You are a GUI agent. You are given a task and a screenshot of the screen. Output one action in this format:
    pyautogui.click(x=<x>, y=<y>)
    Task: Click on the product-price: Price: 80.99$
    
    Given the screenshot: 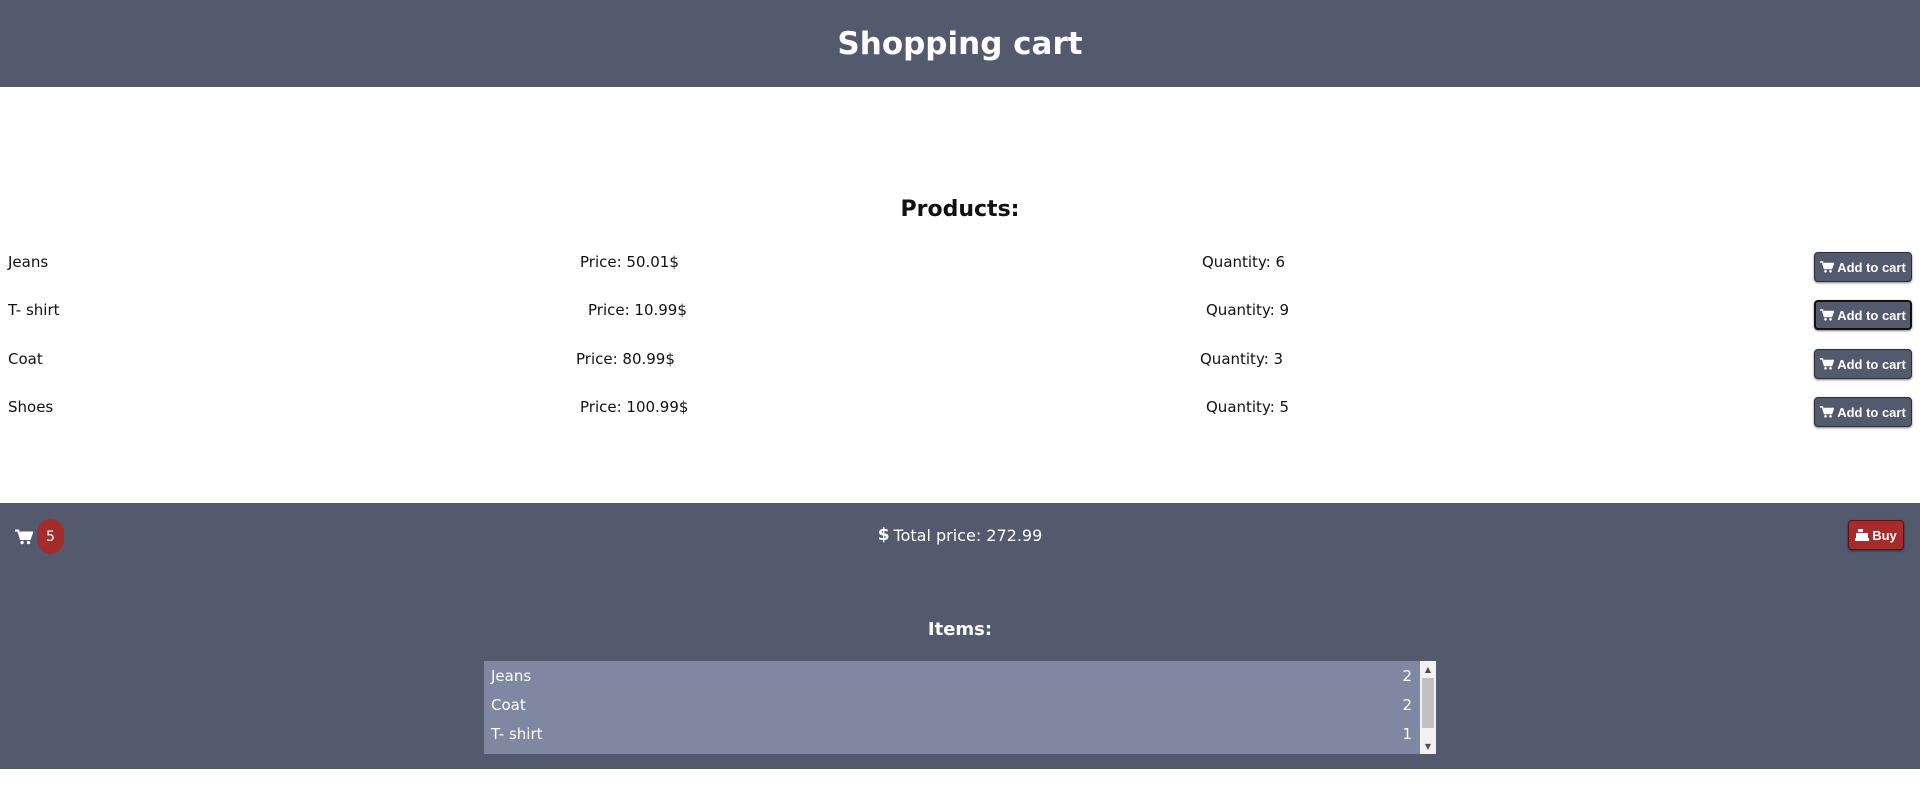 What is the action you would take?
    pyautogui.click(x=625, y=359)
    